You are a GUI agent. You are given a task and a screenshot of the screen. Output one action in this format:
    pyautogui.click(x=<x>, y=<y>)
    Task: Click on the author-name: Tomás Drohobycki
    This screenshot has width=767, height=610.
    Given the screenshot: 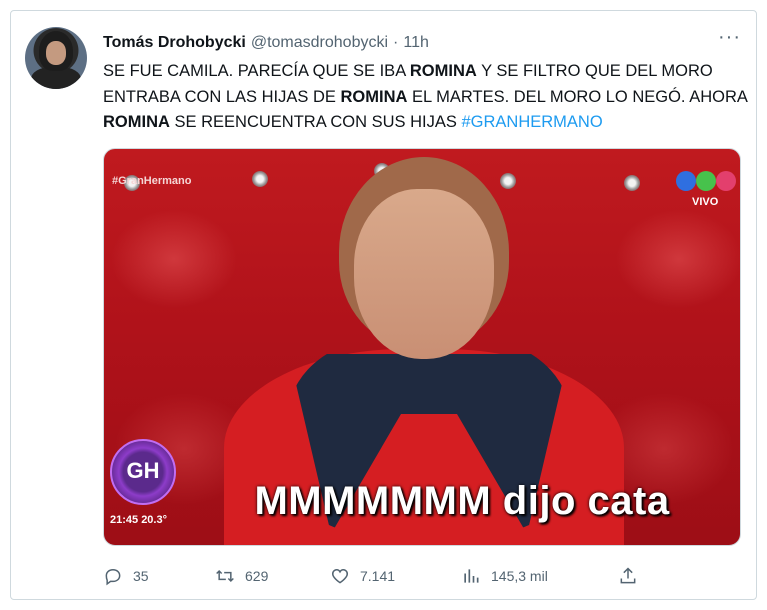 What is the action you would take?
    pyautogui.click(x=174, y=43)
    